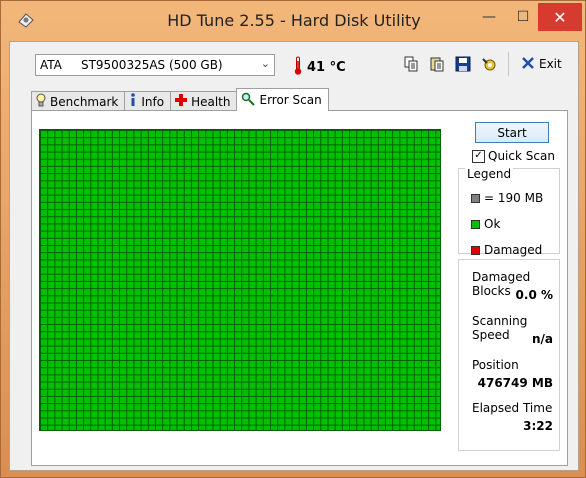 The height and width of the screenshot is (478, 586). Describe the element at coordinates (489, 17) in the screenshot. I see `minimize-button: —` at that location.